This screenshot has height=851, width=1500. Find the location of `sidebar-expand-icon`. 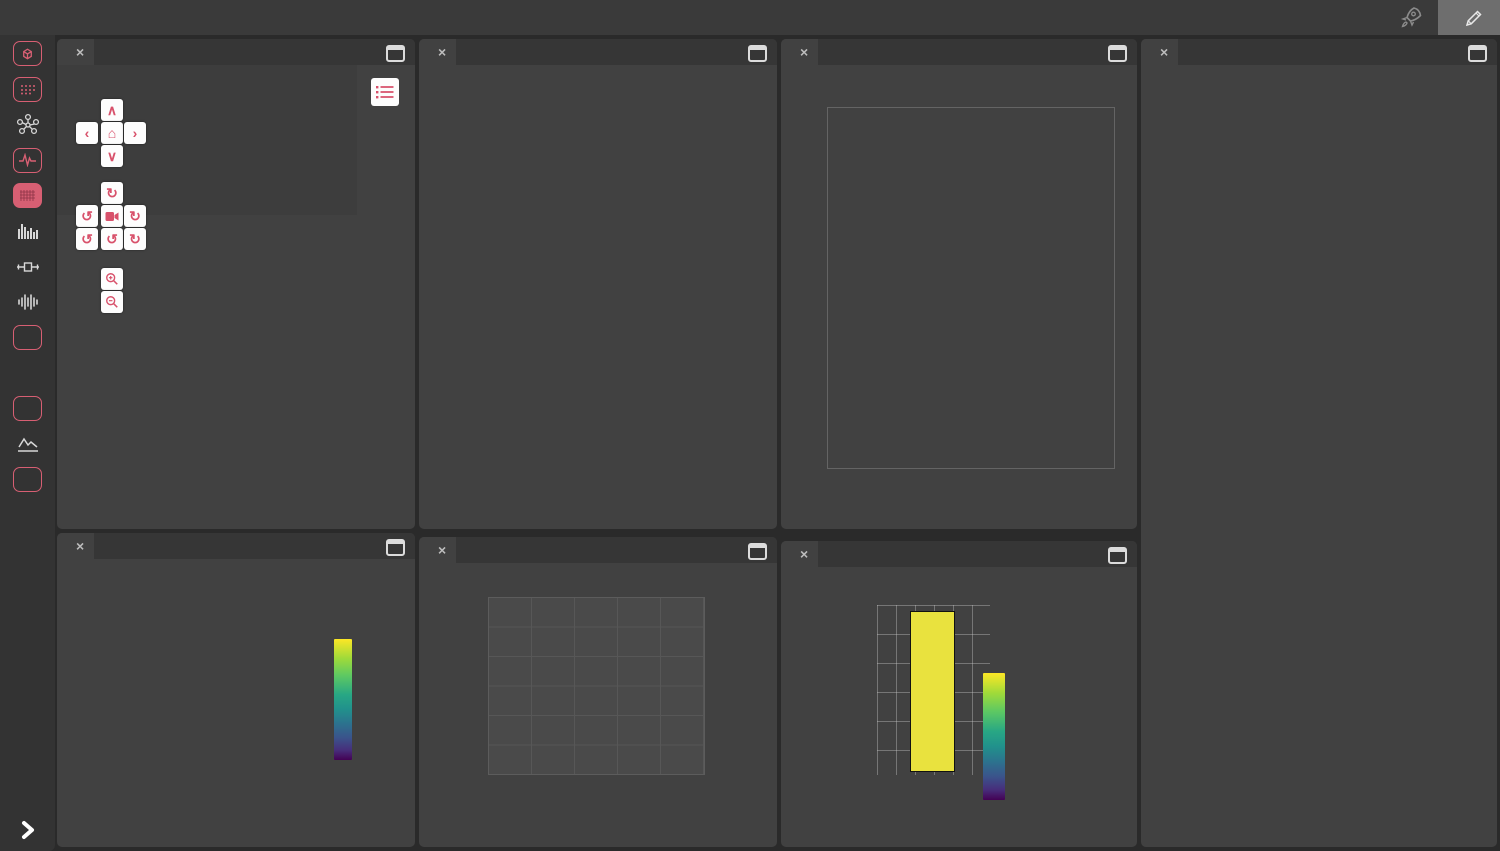

sidebar-expand-icon is located at coordinates (27, 830).